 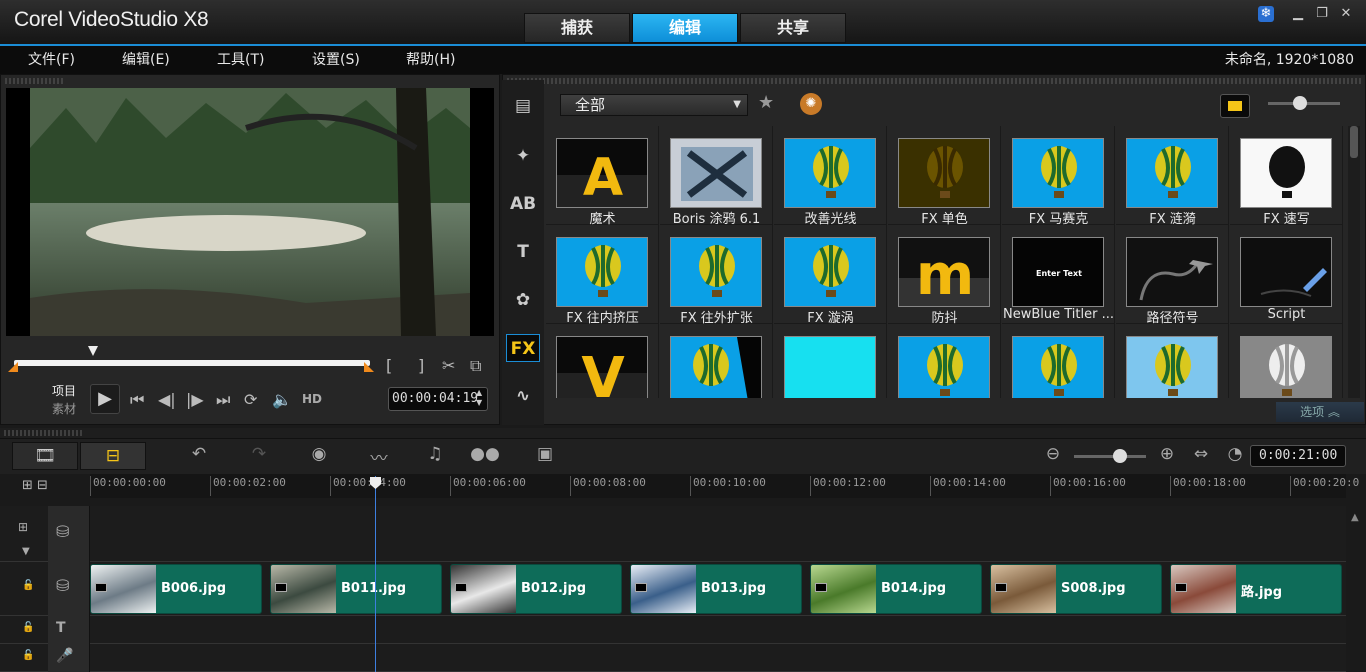 I want to click on timeline-clip: B013.jpg, so click(x=716, y=589).